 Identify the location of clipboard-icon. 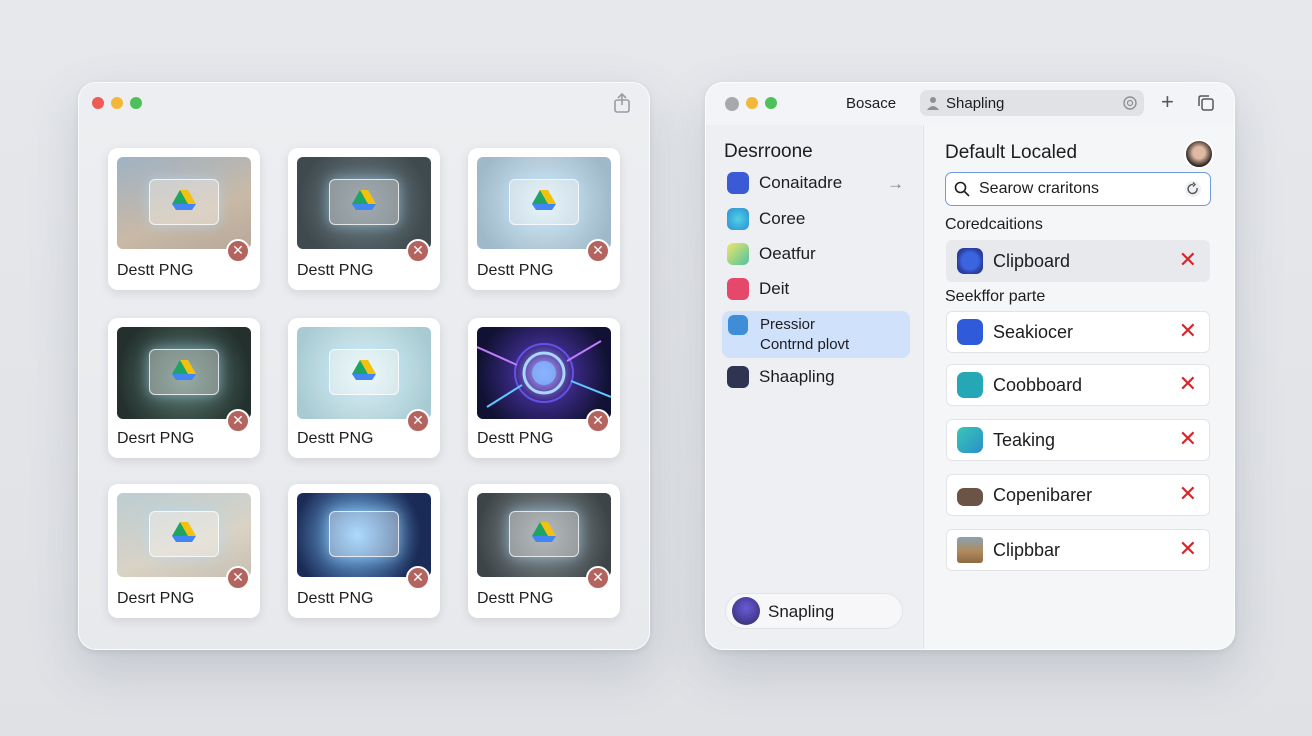
(970, 261).